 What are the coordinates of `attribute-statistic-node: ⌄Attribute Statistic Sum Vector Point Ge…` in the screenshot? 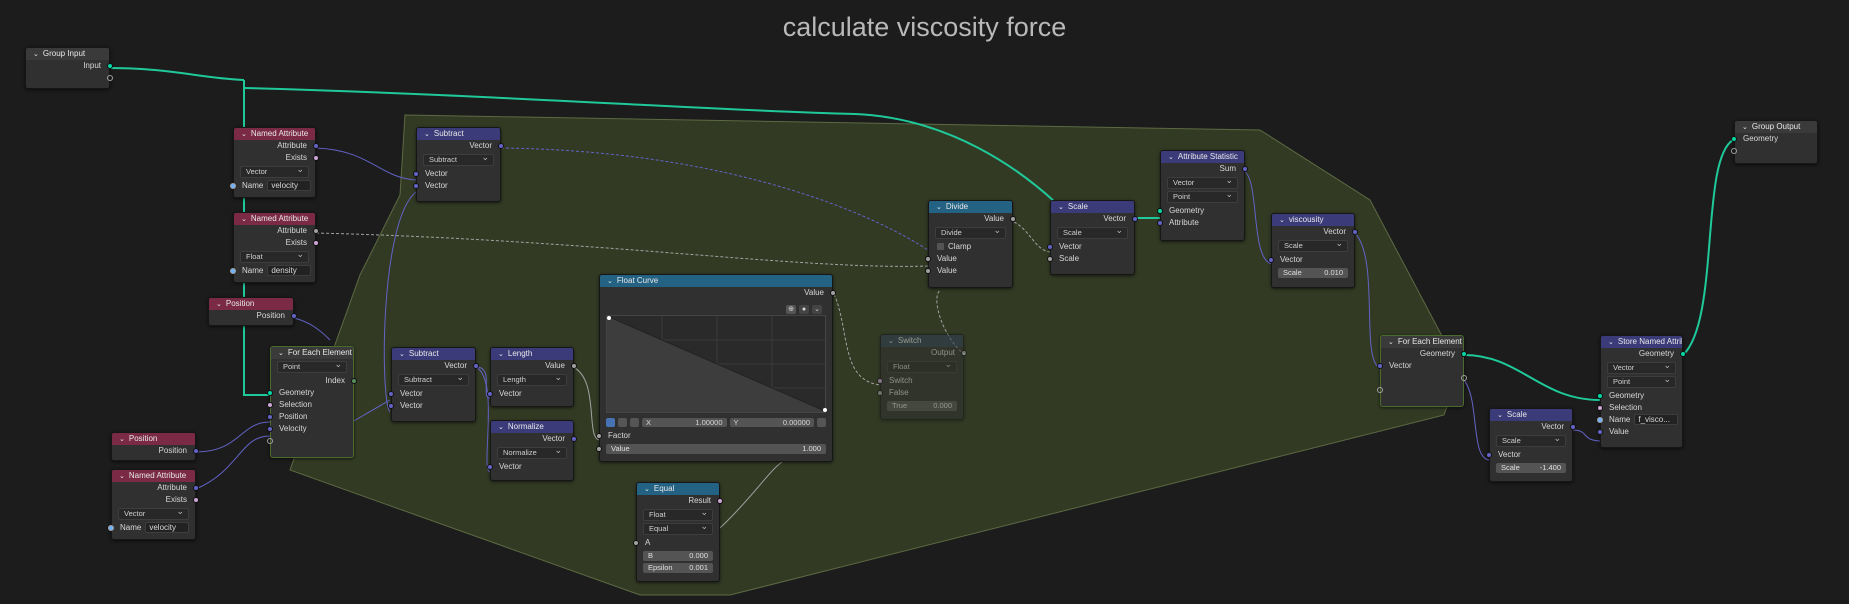 It's located at (1202, 195).